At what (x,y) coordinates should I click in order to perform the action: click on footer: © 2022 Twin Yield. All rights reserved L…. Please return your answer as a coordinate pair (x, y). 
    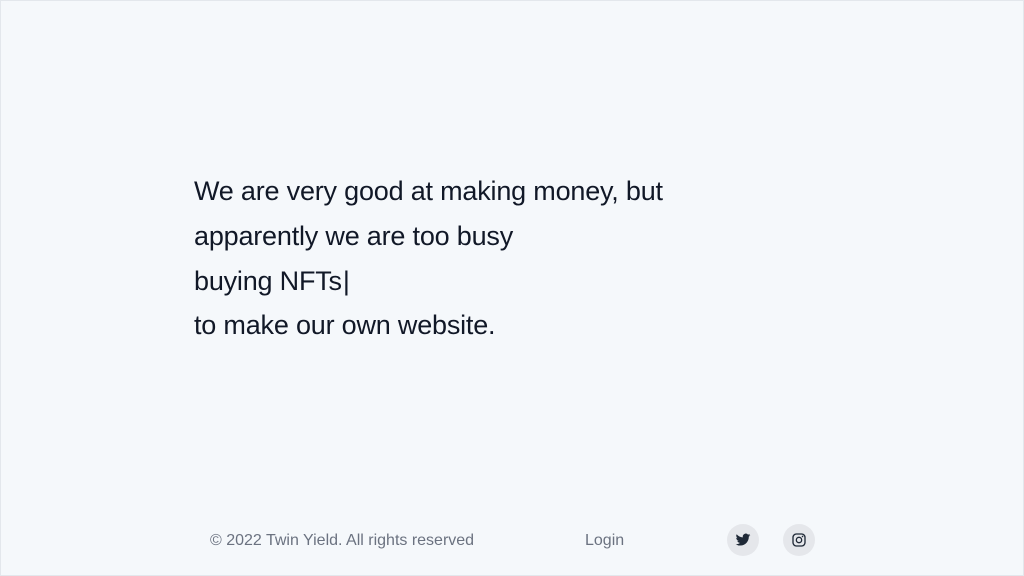
    Looking at the image, I should click on (512, 541).